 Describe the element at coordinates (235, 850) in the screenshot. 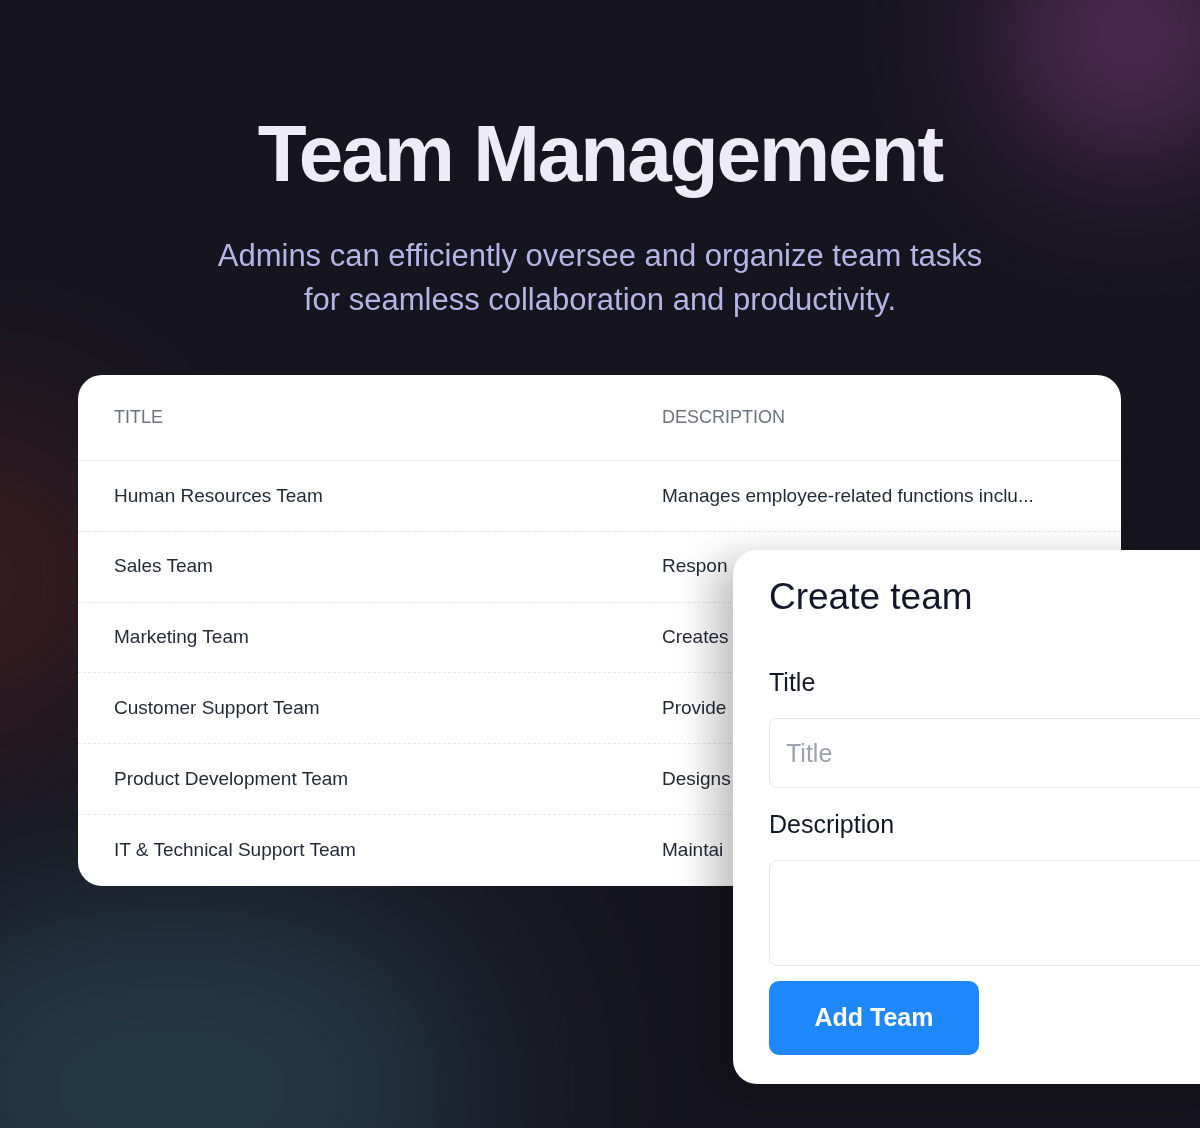

I see `table-cell-text: IT & Technical Support Team` at that location.